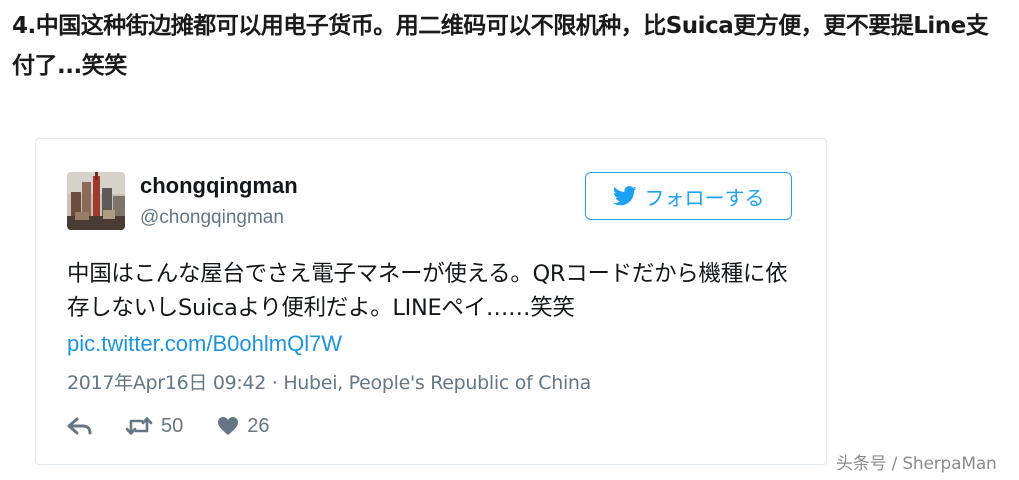 Image resolution: width=1019 pixels, height=480 pixels. Describe the element at coordinates (172, 425) in the screenshot. I see `retweet-count: 50` at that location.